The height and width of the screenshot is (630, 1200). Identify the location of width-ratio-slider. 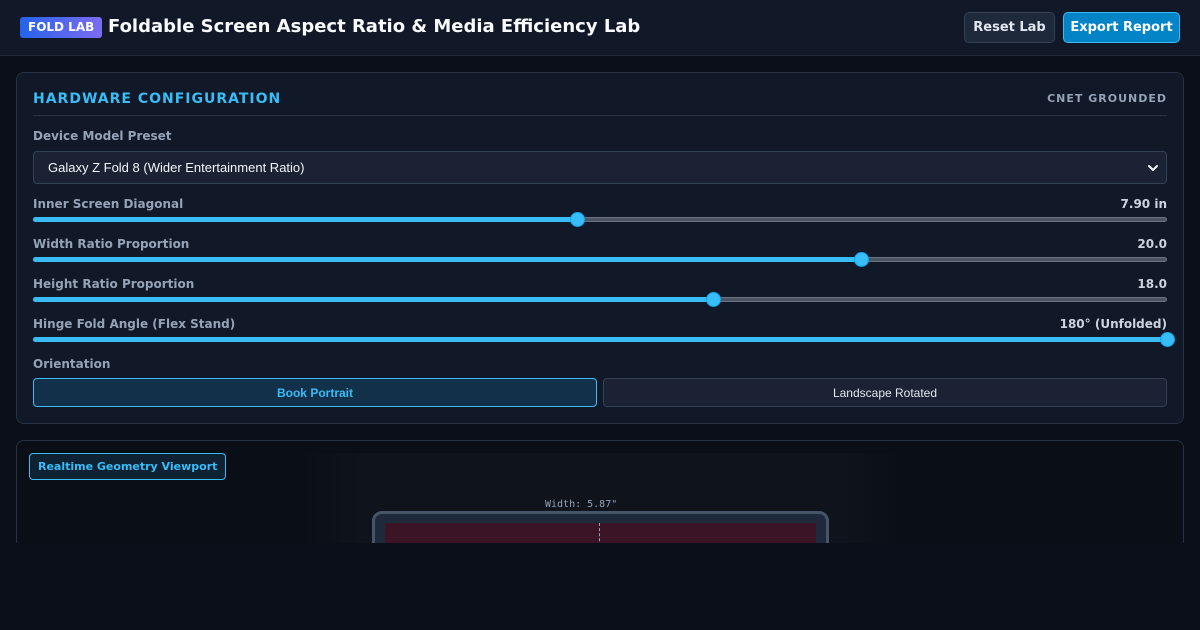
(600, 260).